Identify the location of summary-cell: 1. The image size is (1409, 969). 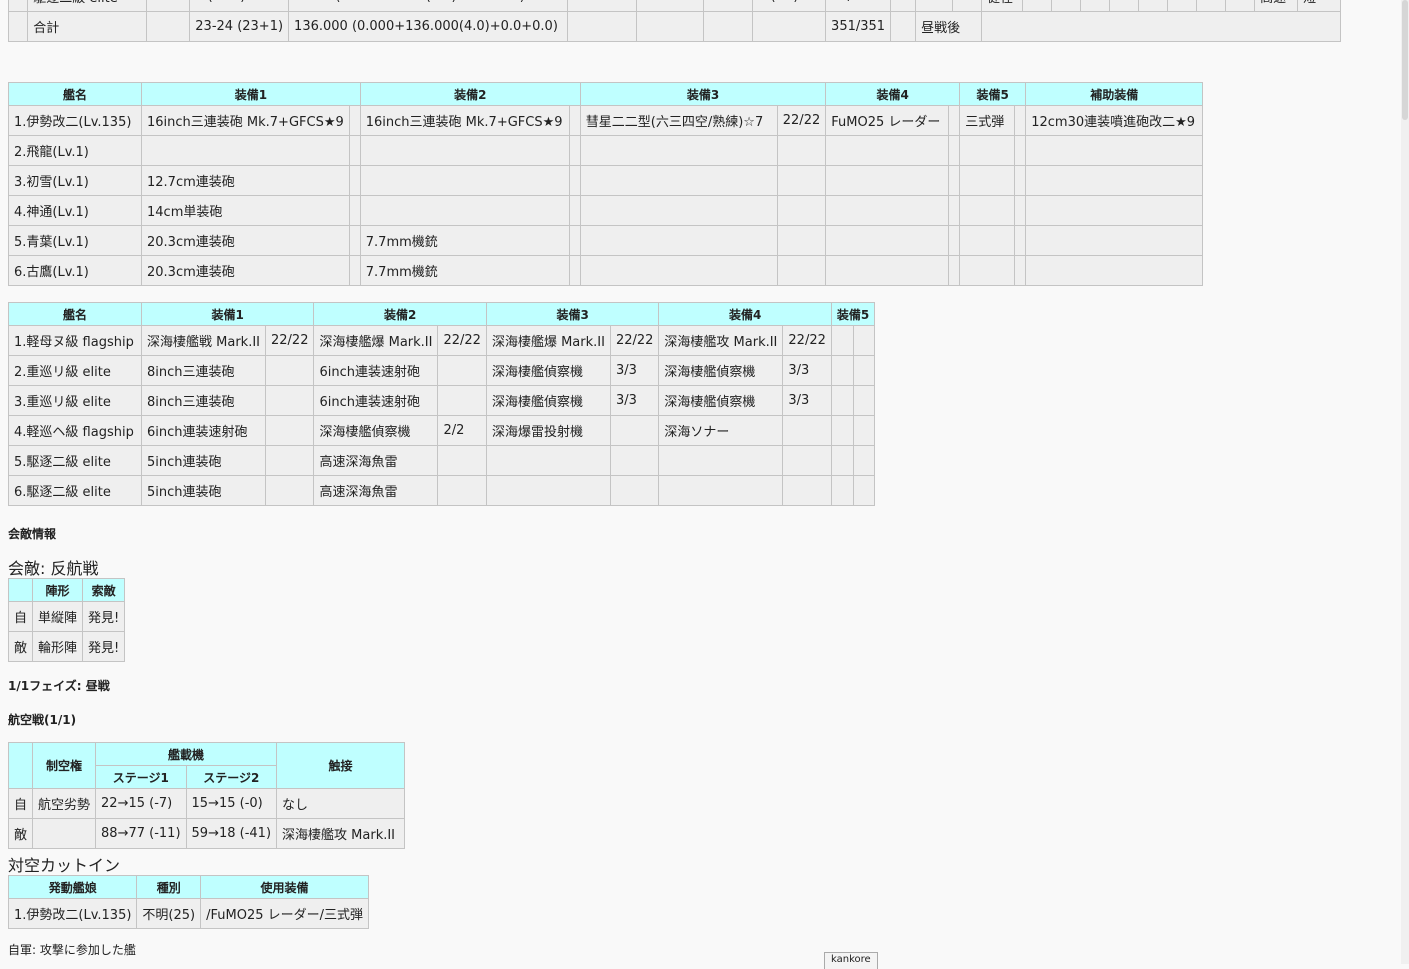
(728, 6).